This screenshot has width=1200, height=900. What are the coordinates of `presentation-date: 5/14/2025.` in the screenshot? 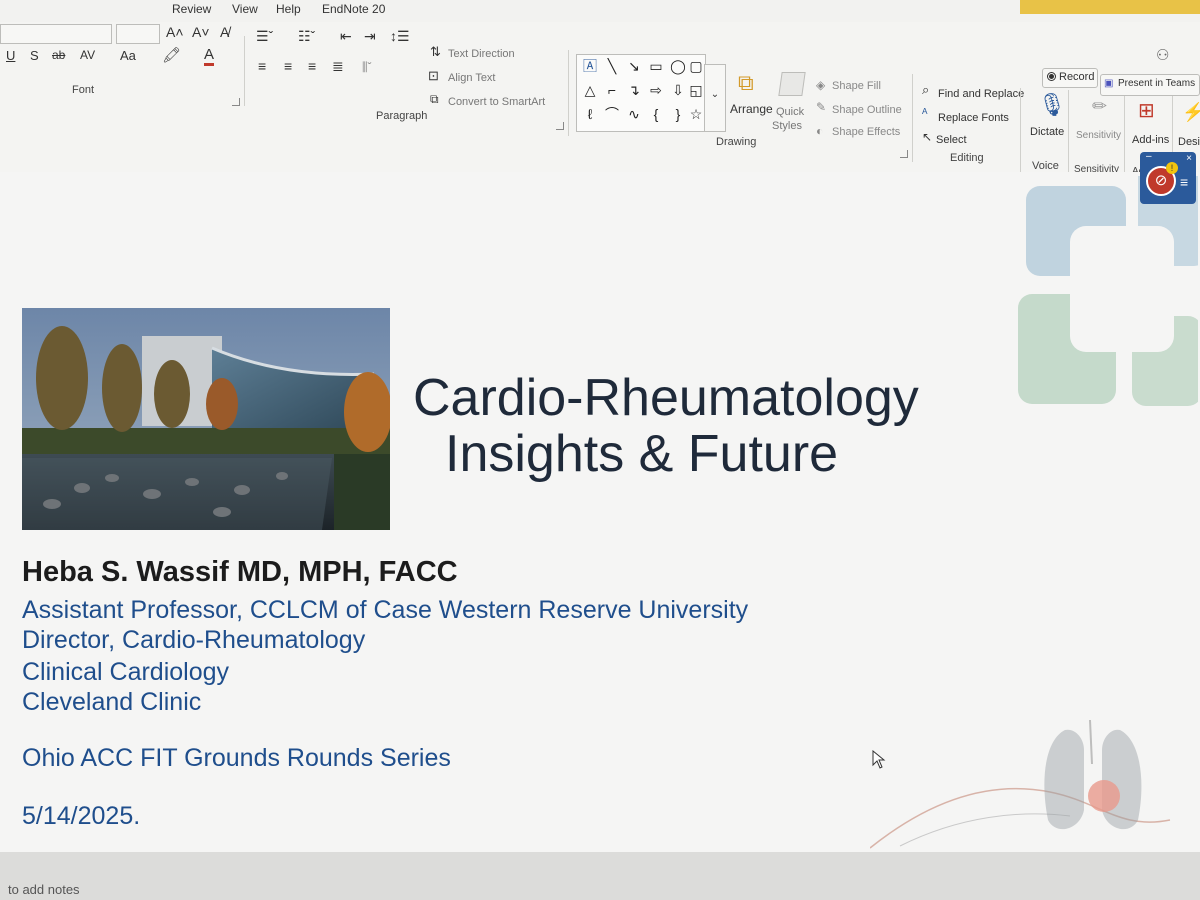 It's located at (81, 816).